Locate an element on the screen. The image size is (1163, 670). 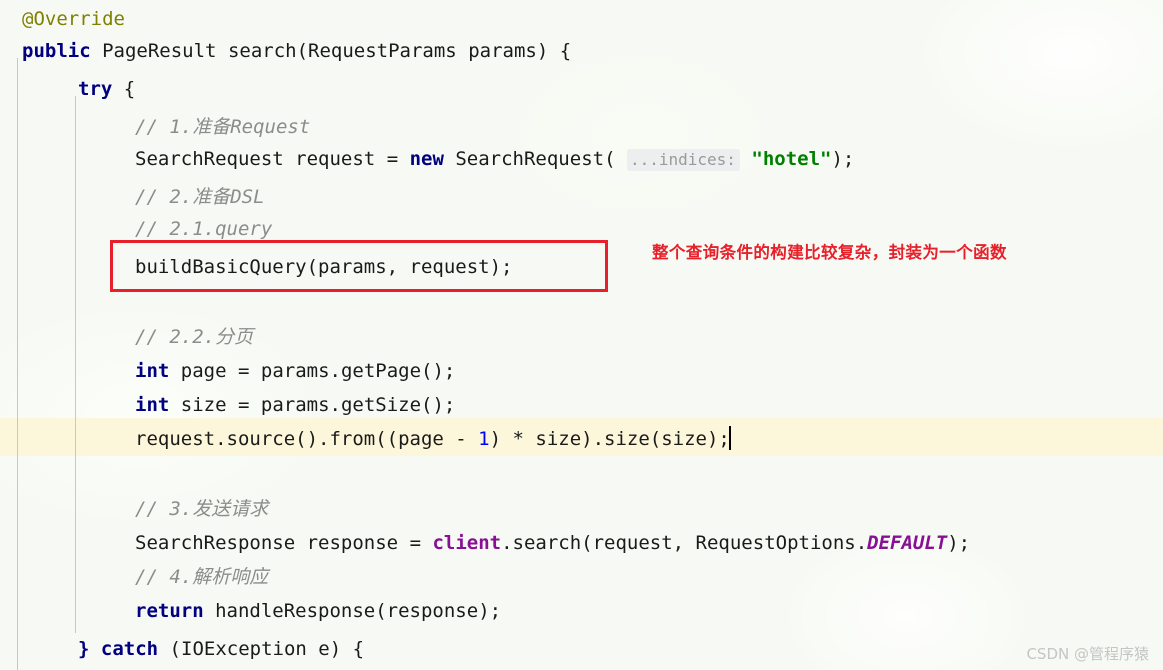
token-var-size: size is located at coordinates (203, 405).